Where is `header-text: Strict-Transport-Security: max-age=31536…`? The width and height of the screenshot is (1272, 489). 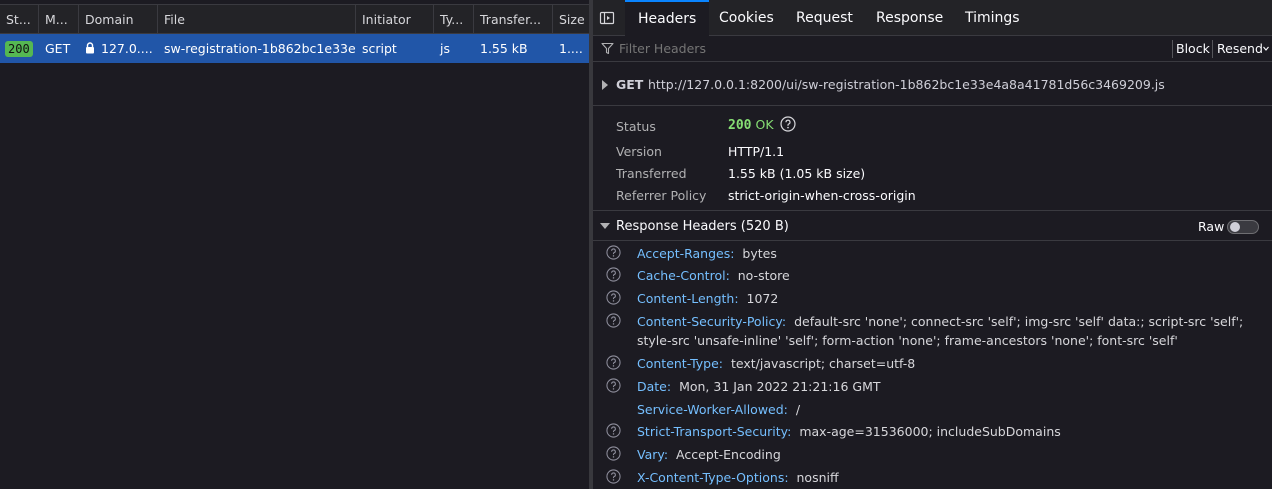 header-text: Strict-Transport-Security: max-age=31536… is located at coordinates (947, 431).